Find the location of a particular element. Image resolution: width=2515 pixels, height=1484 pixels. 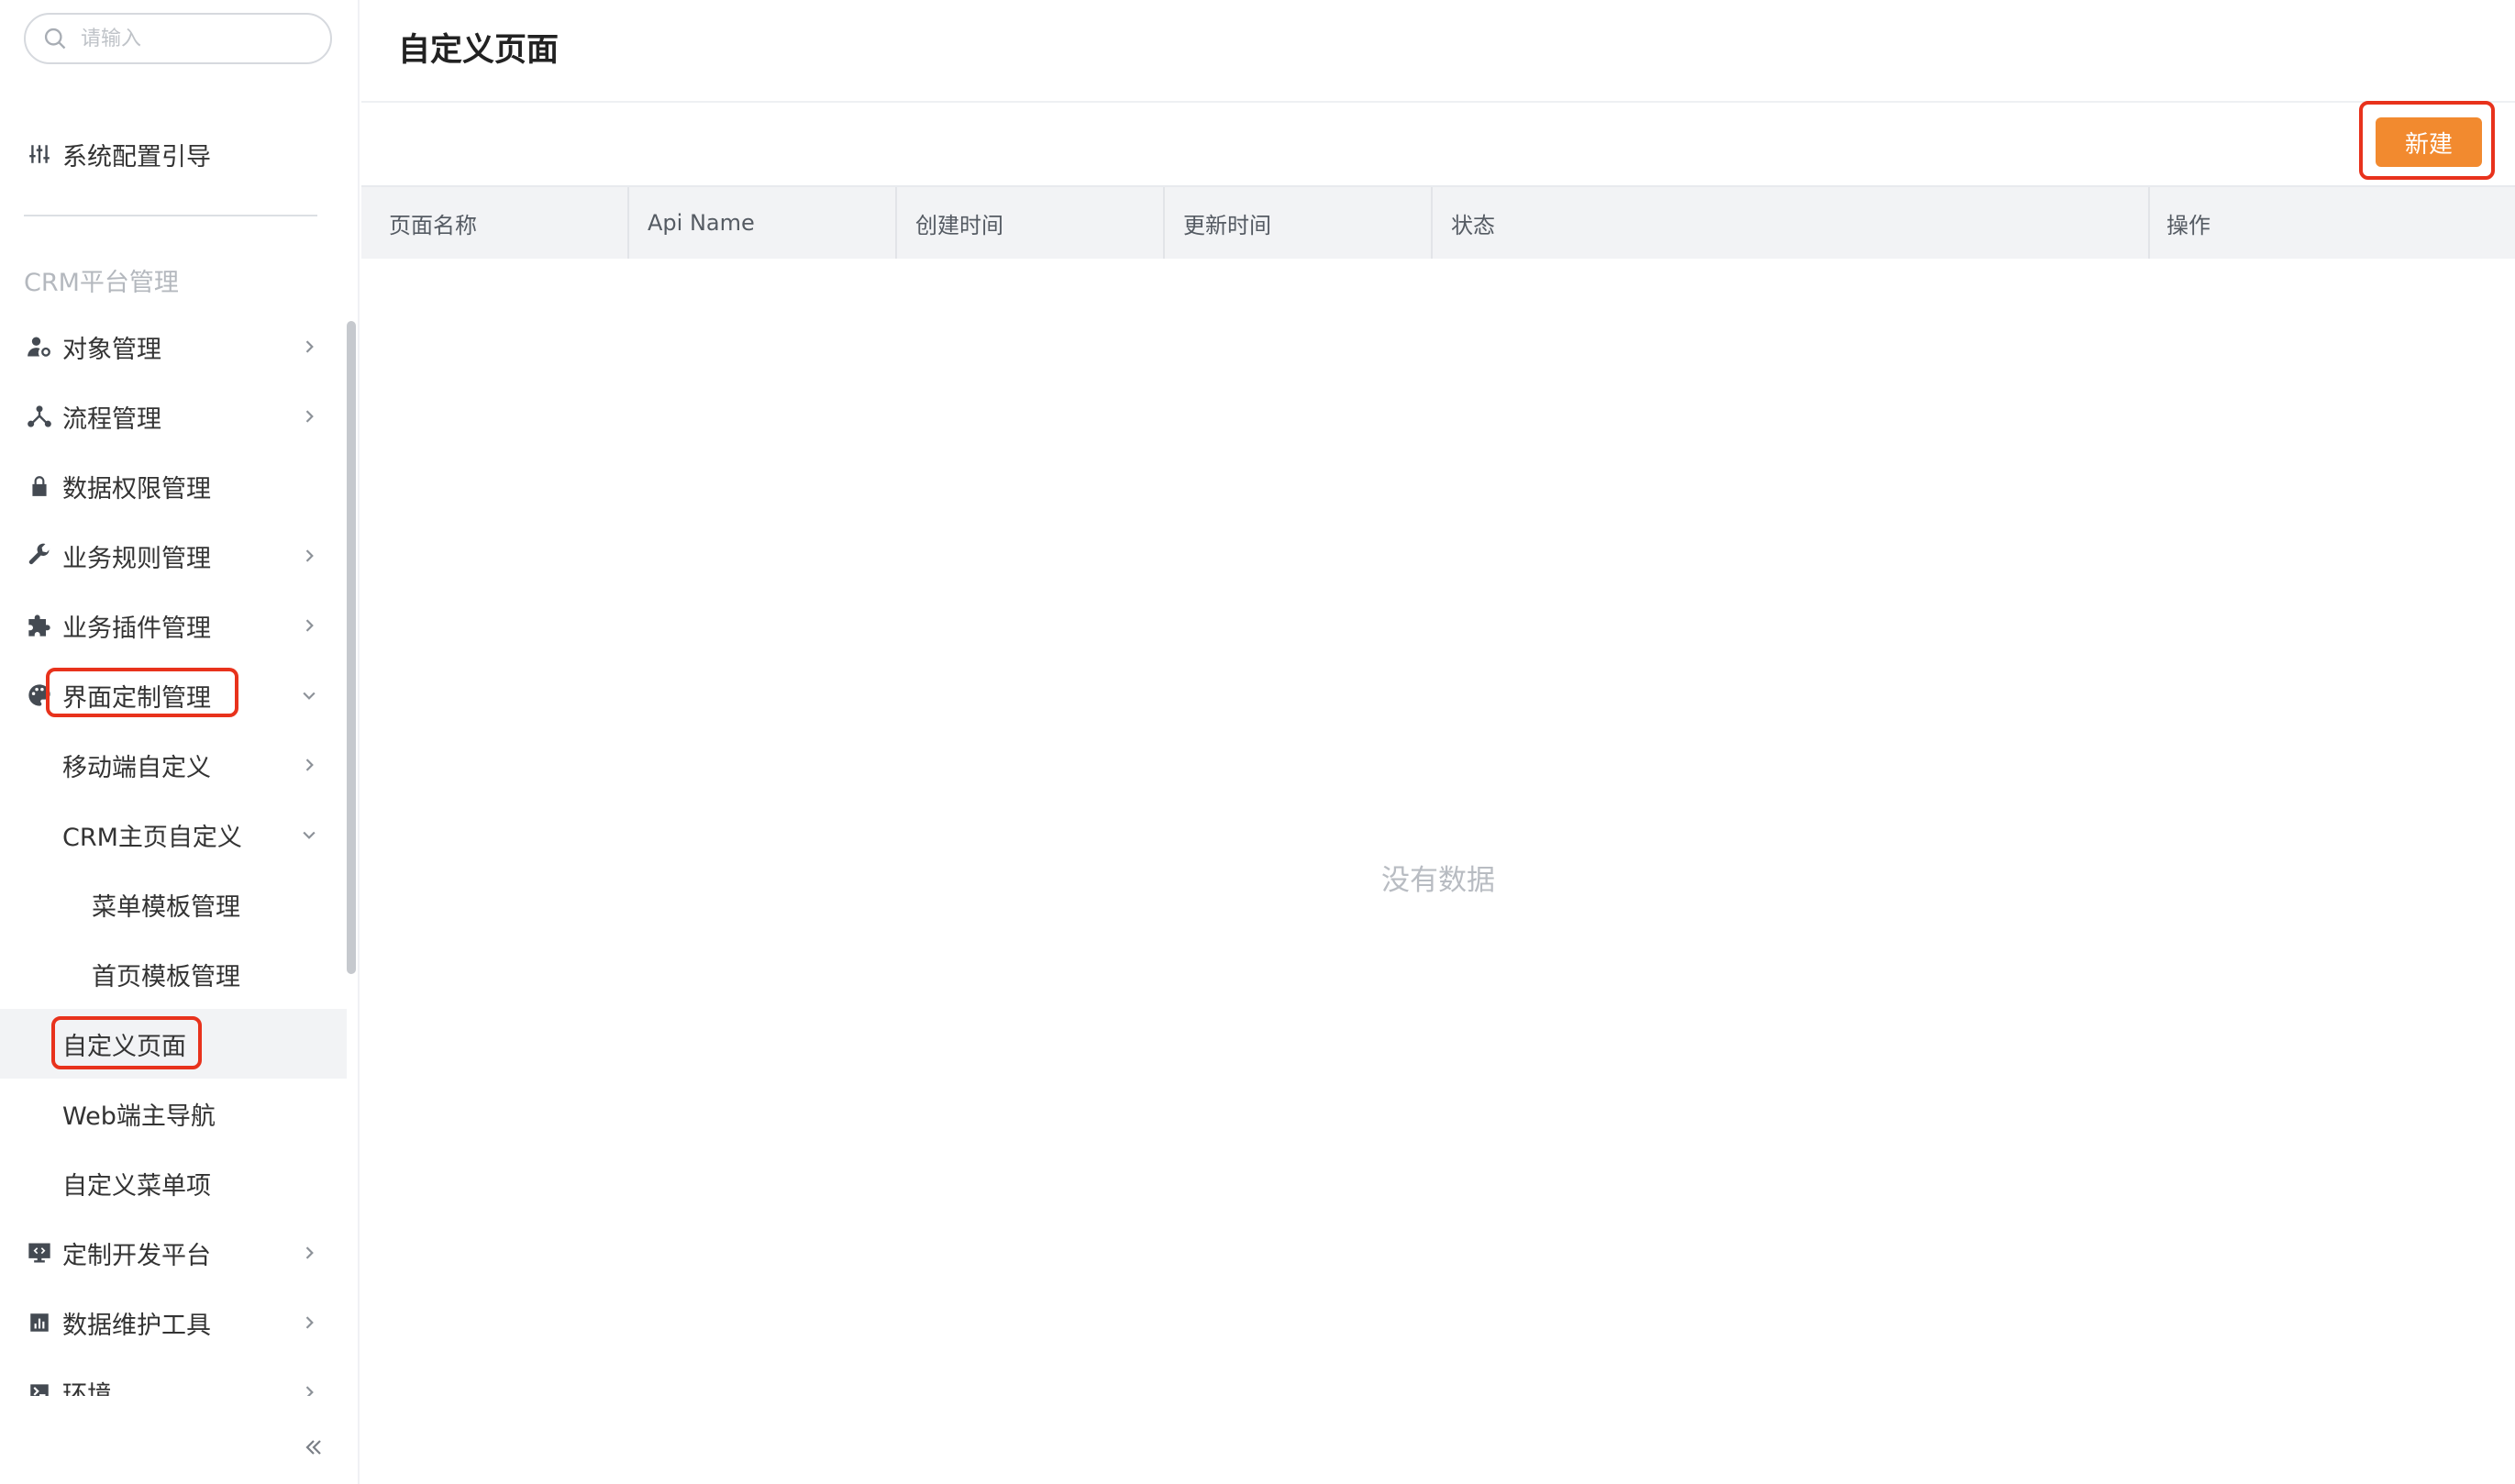

sidebar-item-business-plugins: 业务插件管理 is located at coordinates (173, 625).